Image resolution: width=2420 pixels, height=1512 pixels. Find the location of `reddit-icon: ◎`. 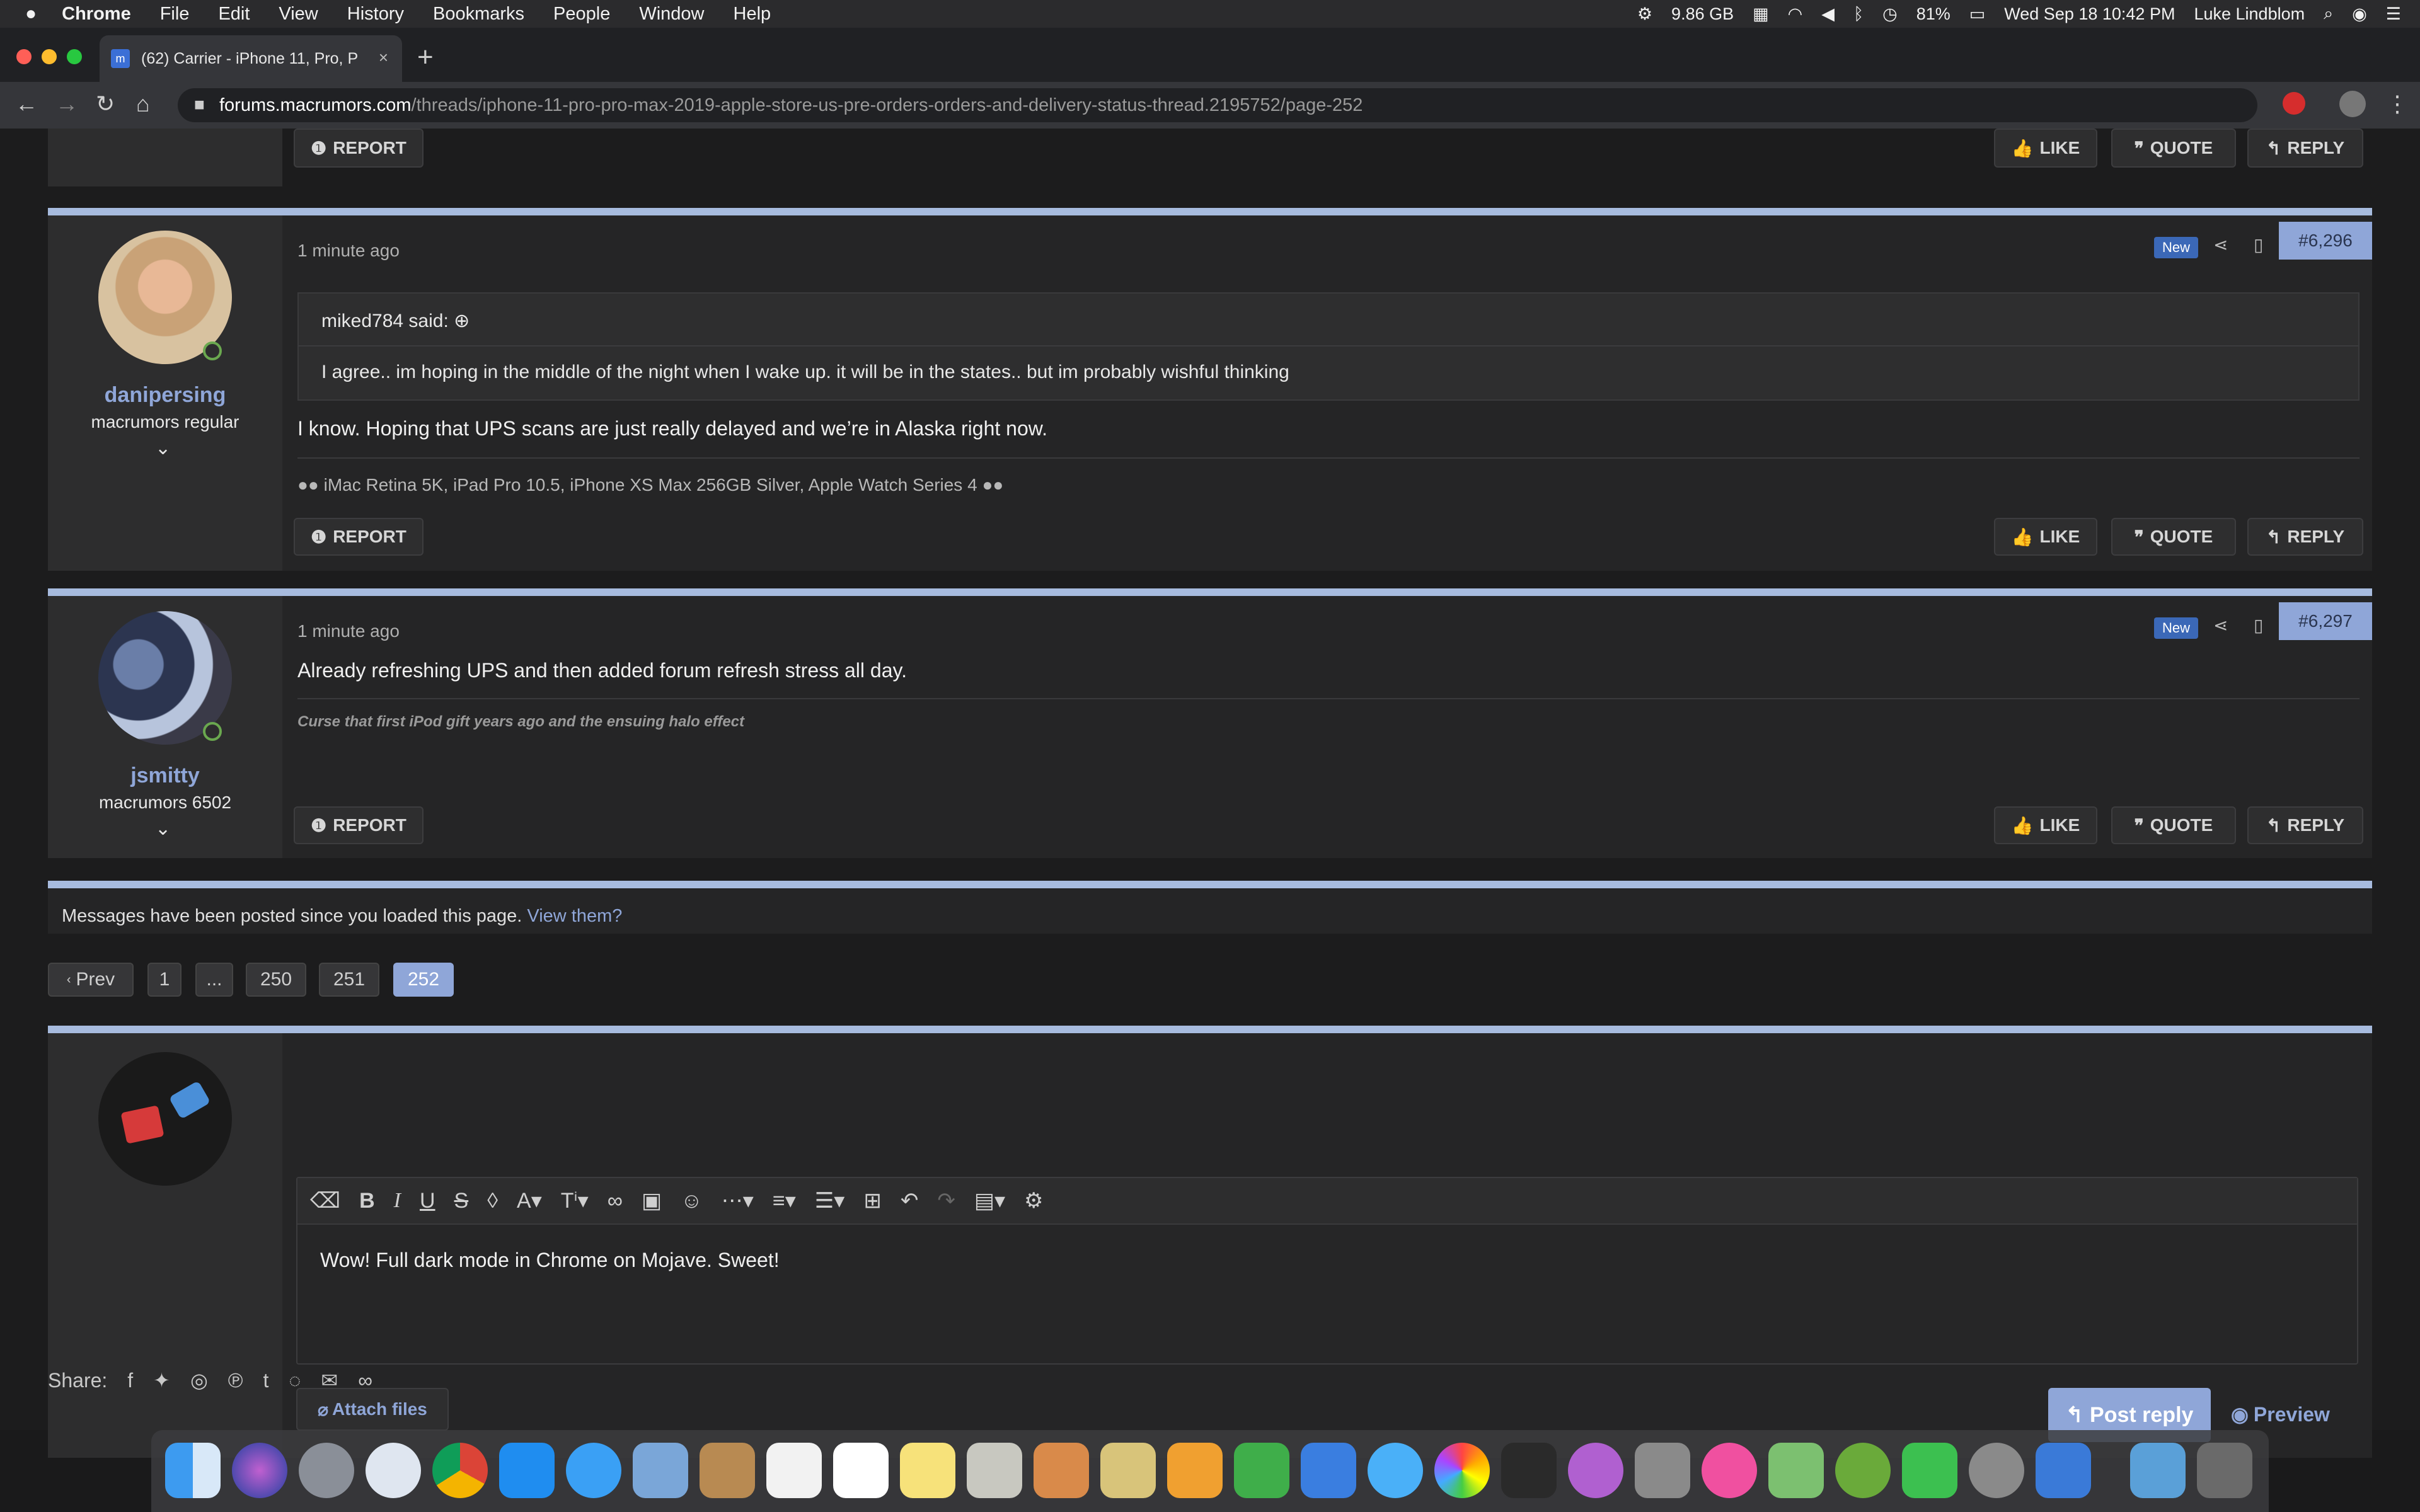

reddit-icon: ◎ is located at coordinates (199, 1380).